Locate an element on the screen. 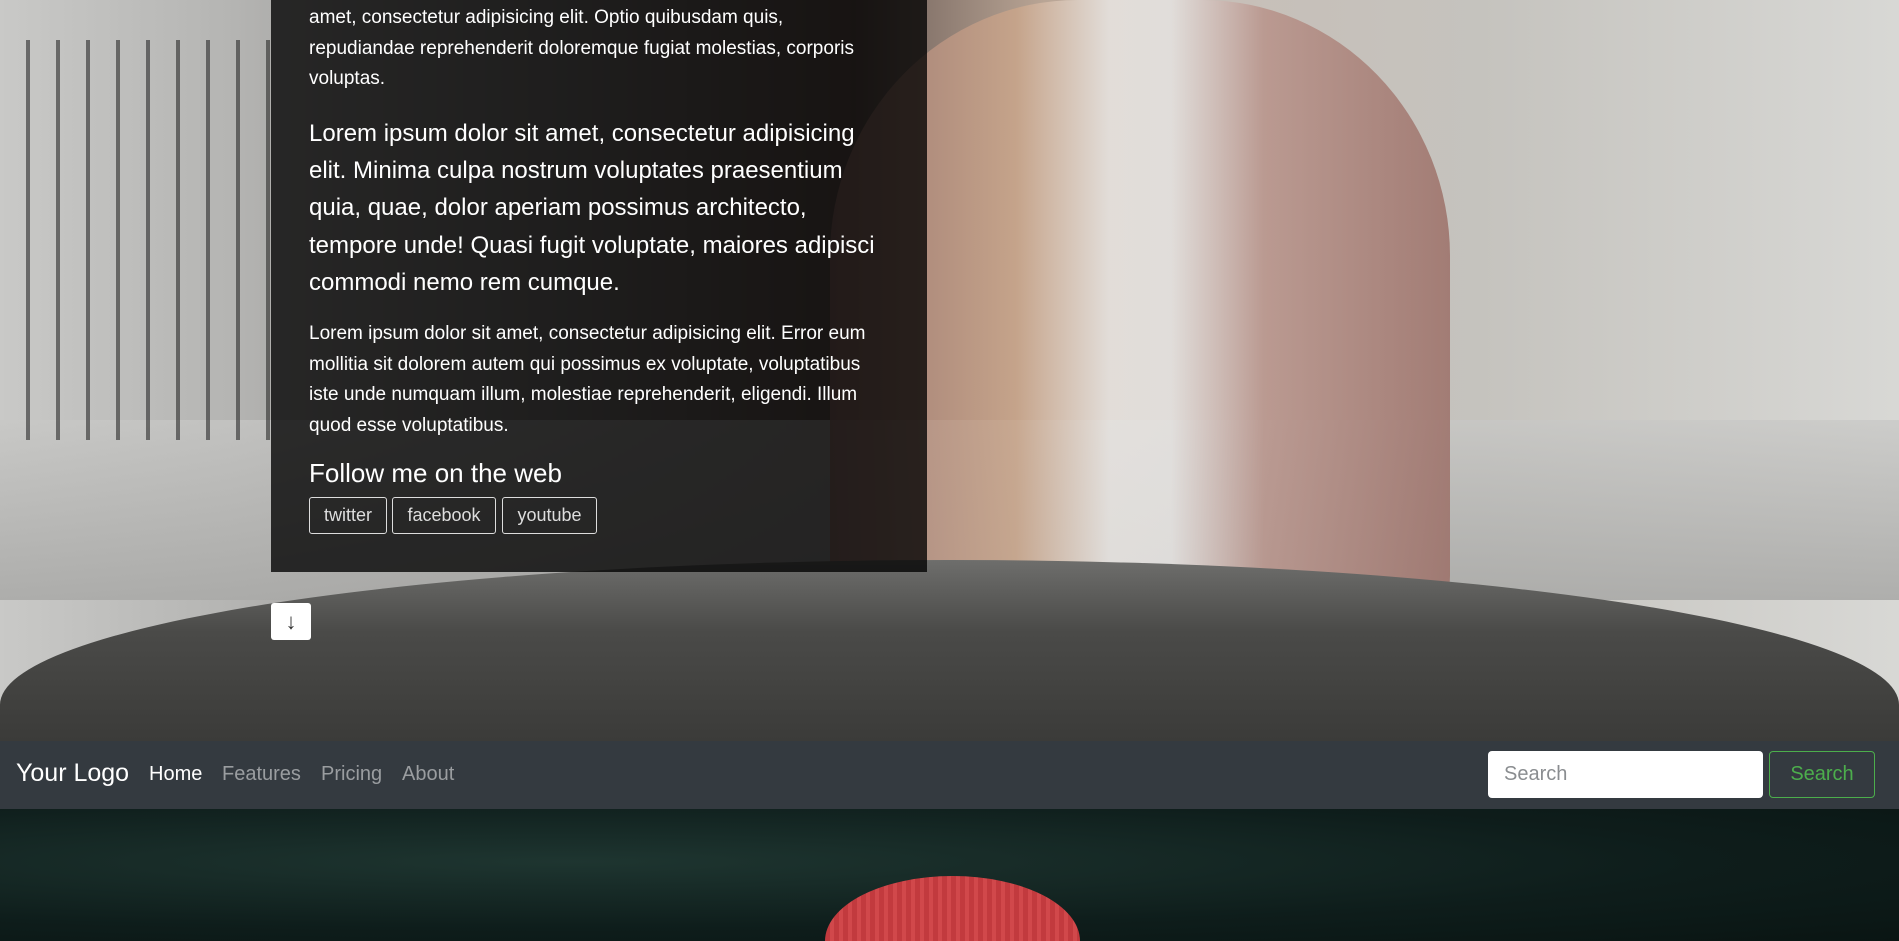 The width and height of the screenshot is (1899, 941). twitter-button: twitter is located at coordinates (348, 515).